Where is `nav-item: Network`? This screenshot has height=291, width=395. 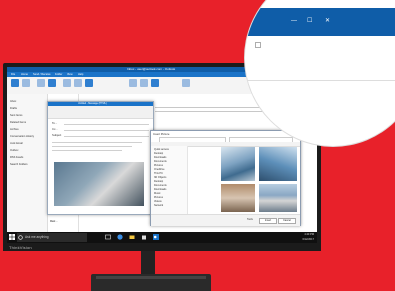 nav-item: Network is located at coordinates (158, 205).